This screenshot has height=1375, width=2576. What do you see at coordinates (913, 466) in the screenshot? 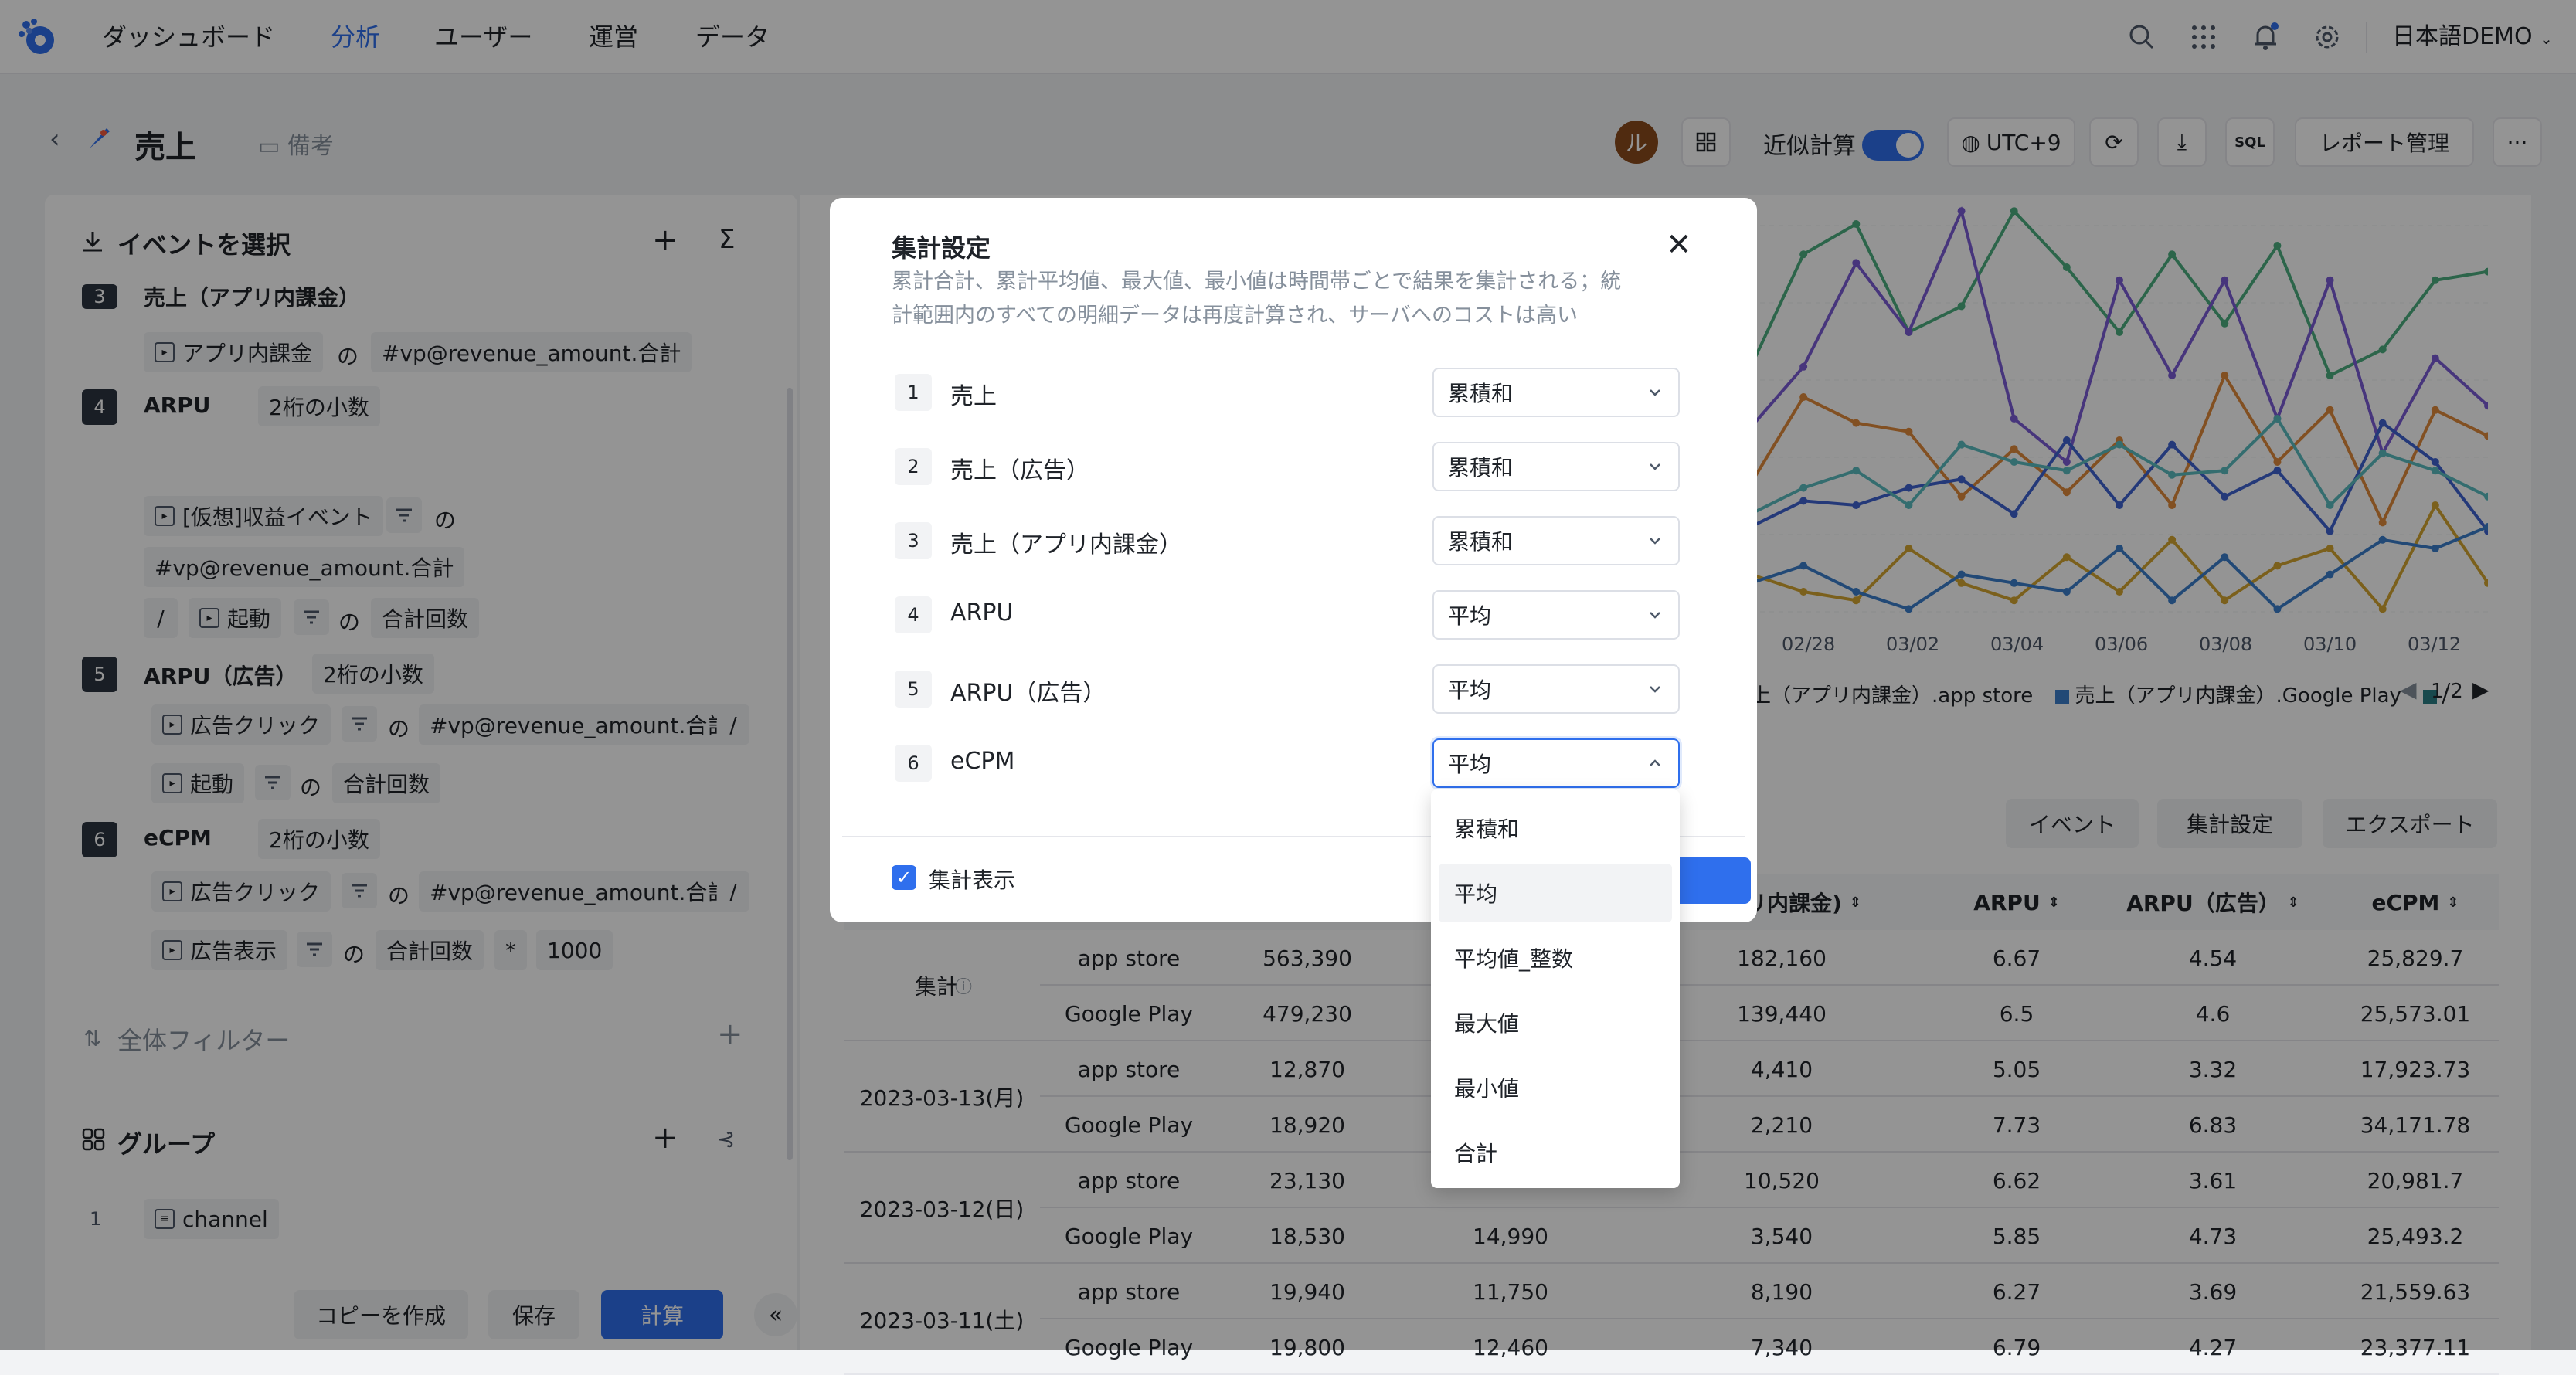
I see `metric-row-number: 2` at bounding box center [913, 466].